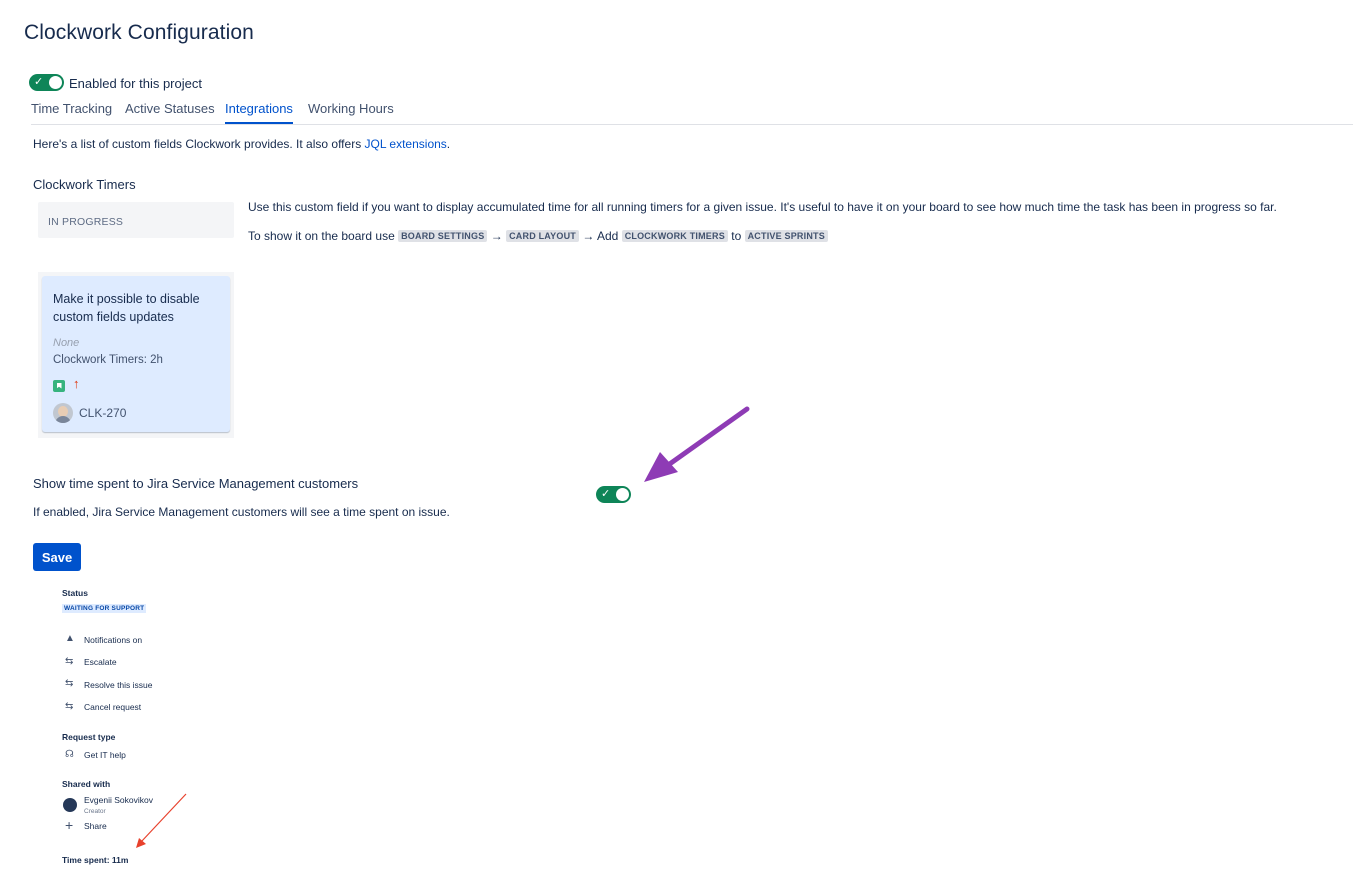 This screenshot has height=877, width=1353. What do you see at coordinates (113, 640) in the screenshot?
I see `notifications-action: Notifications on` at bounding box center [113, 640].